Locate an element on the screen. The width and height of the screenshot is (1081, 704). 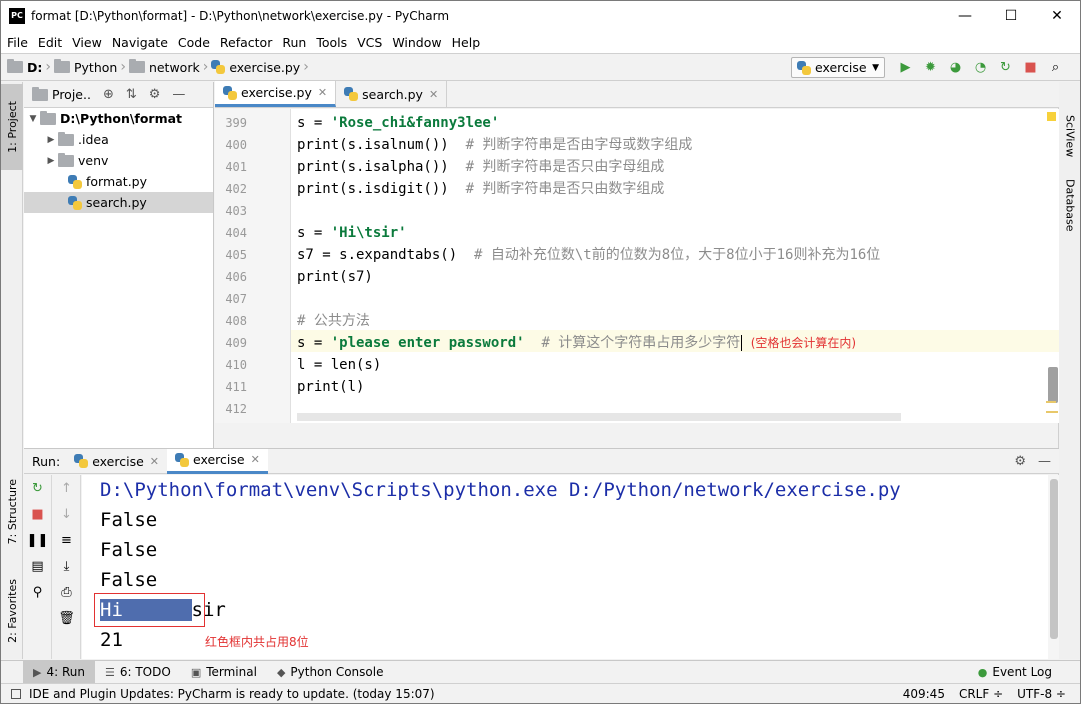
arrow-up-icon: ↑ is located at coordinates (66, 488).